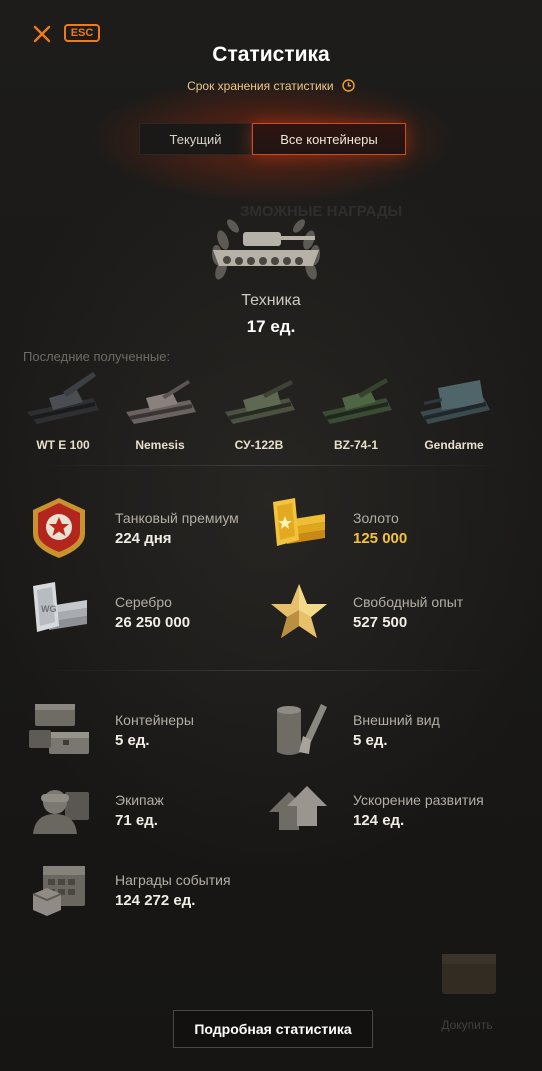 Image resolution: width=542 pixels, height=1071 pixels. What do you see at coordinates (469, 974) in the screenshot?
I see `buy-container-icon` at bounding box center [469, 974].